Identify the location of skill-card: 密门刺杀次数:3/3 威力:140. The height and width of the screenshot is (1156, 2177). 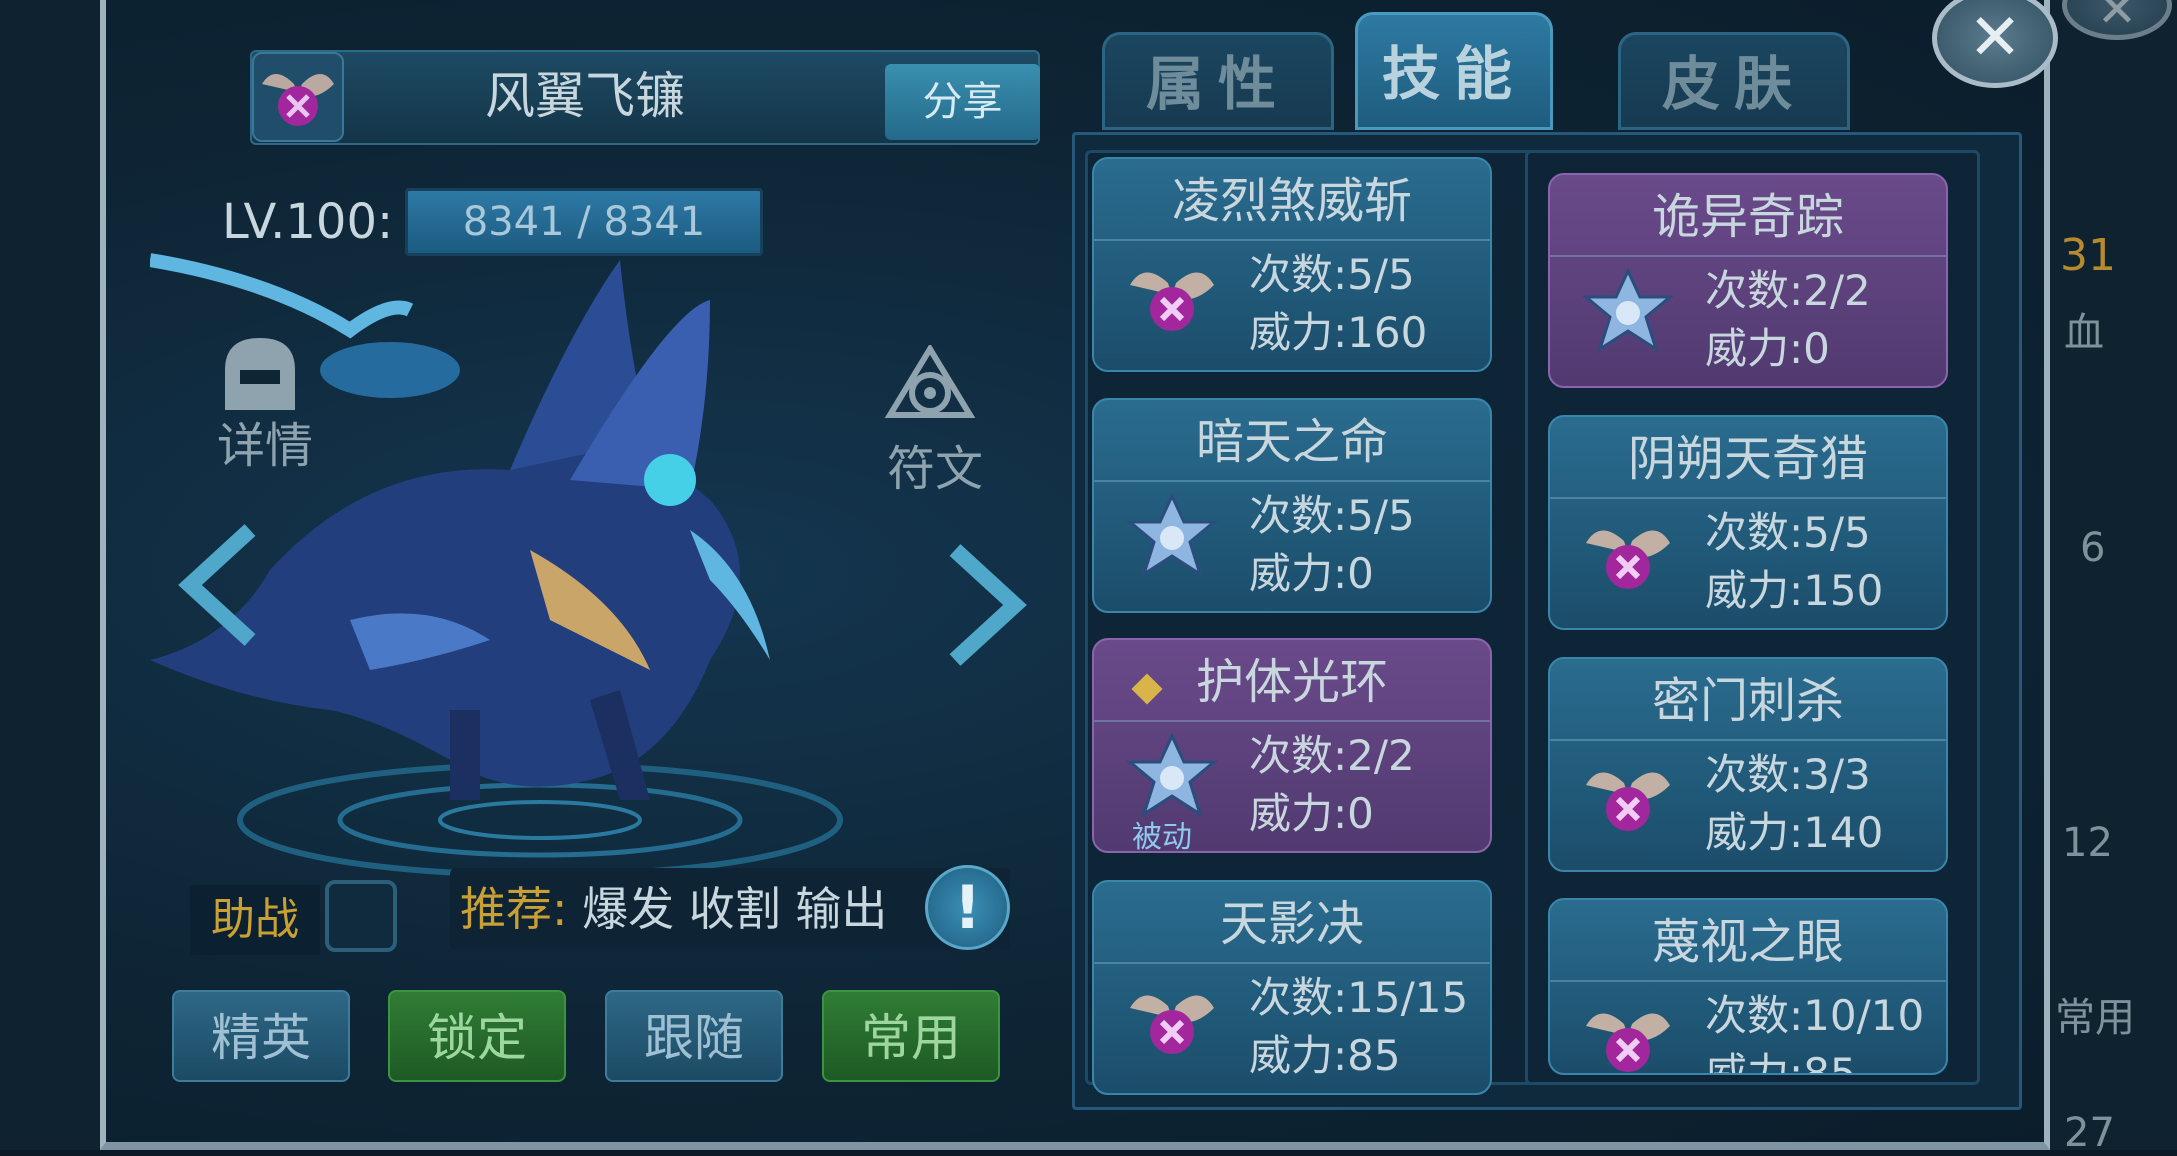
(1748, 764).